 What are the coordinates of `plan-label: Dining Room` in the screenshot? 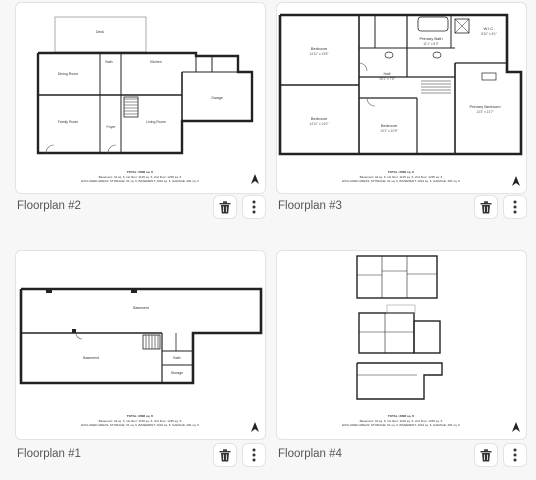 It's located at (68, 74).